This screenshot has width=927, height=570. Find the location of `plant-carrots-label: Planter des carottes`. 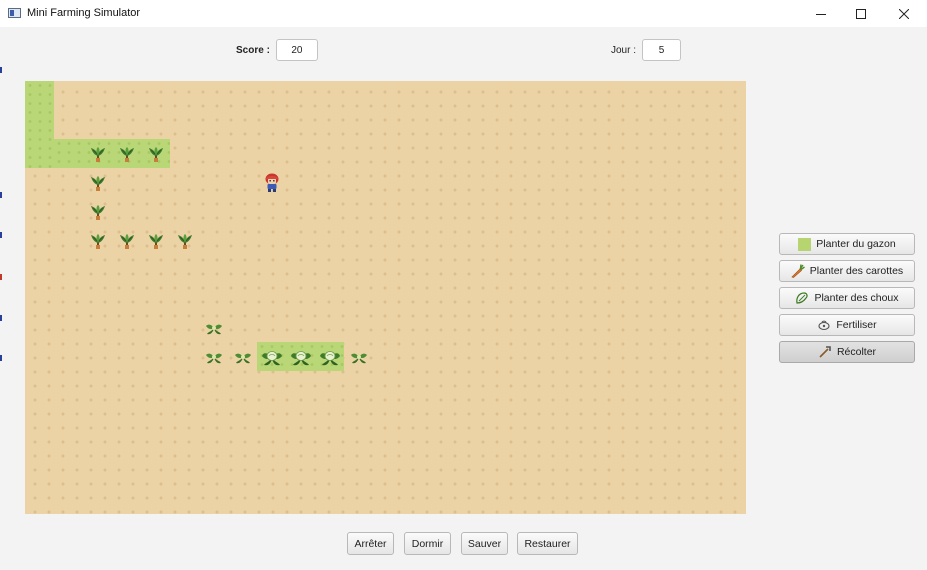

plant-carrots-label: Planter des carottes is located at coordinates (856, 271).